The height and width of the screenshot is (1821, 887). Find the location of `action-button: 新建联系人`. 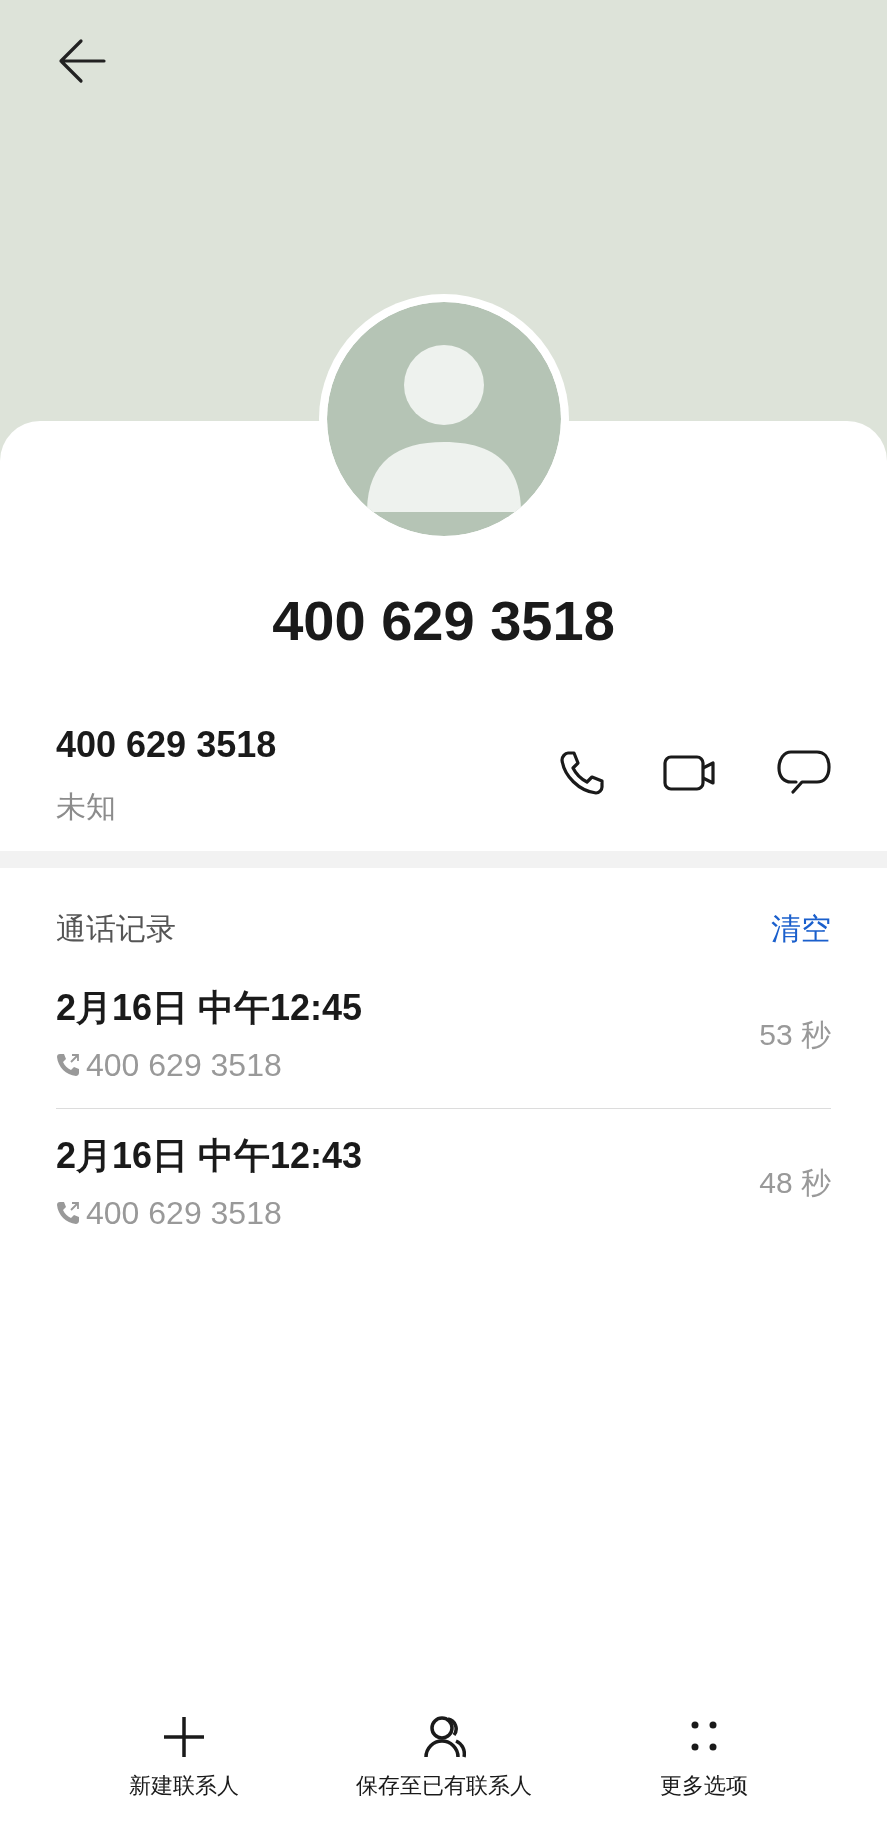

action-button: 新建联系人 is located at coordinates (183, 1758).